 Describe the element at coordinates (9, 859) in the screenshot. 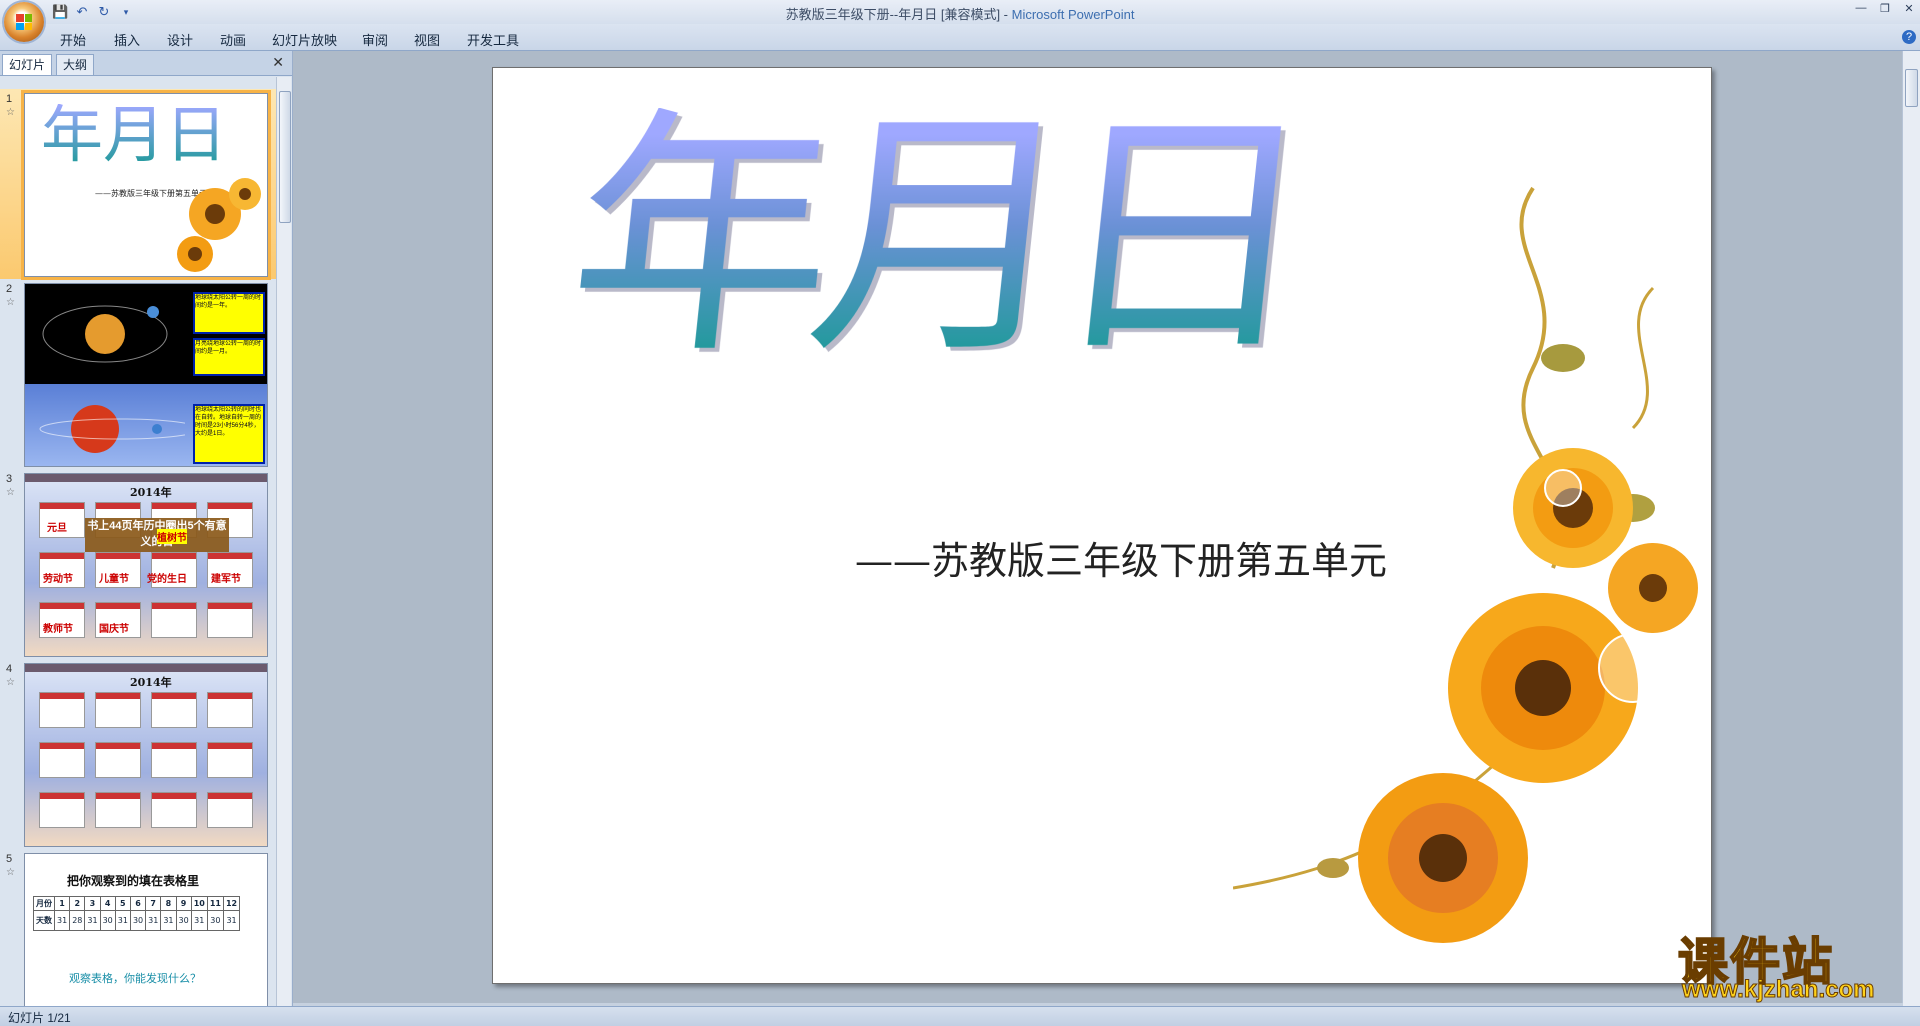

I see `slide-number: 5` at that location.